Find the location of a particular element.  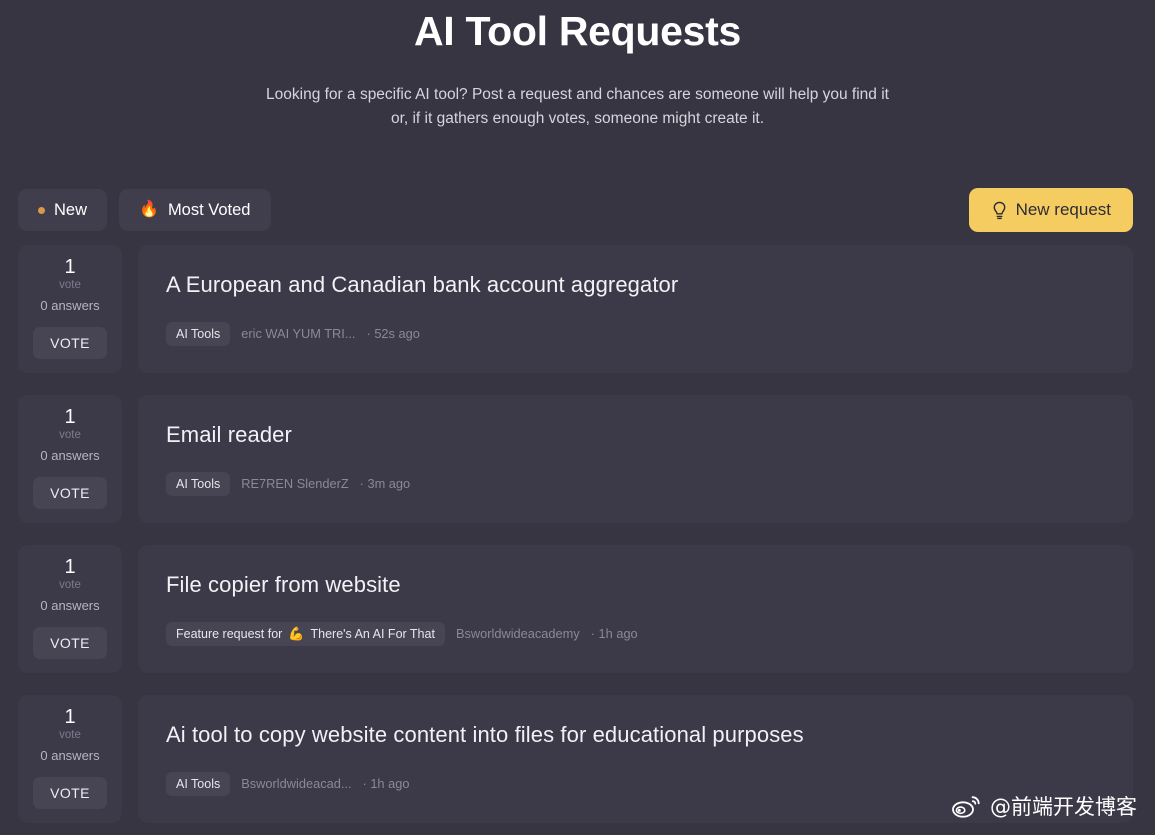

badge-prefix-label: Feature request for is located at coordinates (229, 633).